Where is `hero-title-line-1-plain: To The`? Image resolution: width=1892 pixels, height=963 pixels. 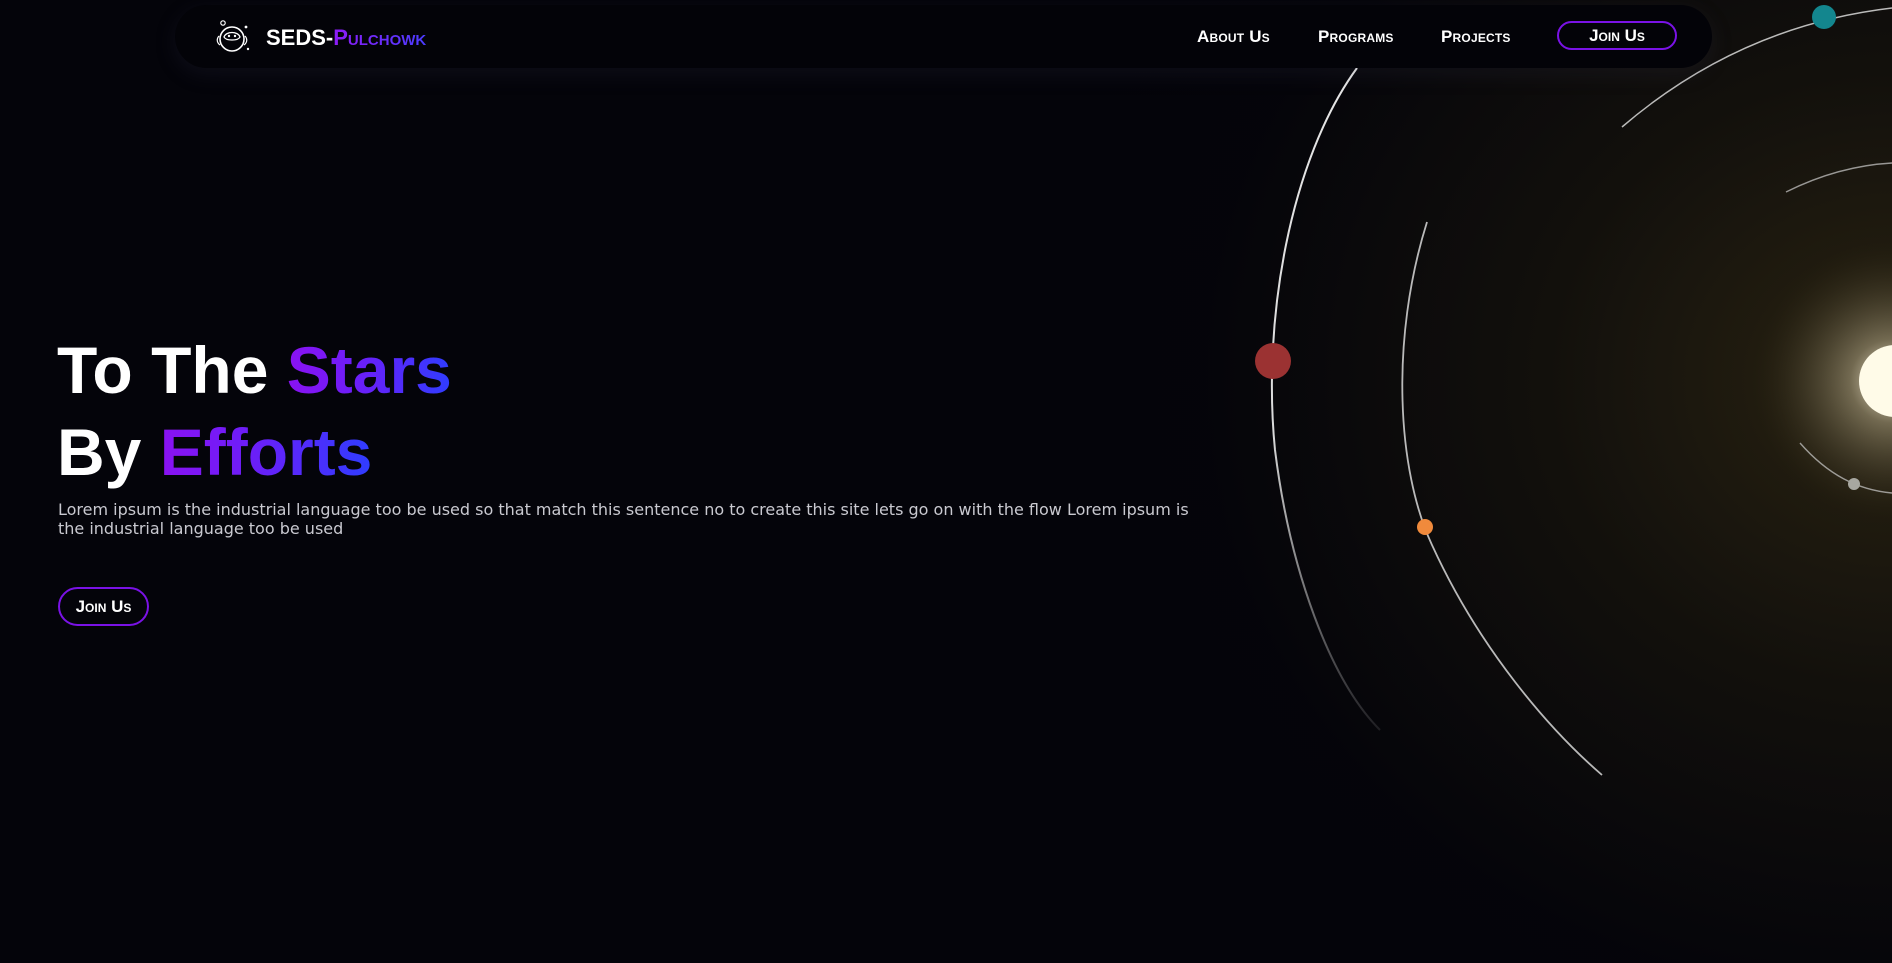 hero-title-line-1-plain: To The is located at coordinates (172, 370).